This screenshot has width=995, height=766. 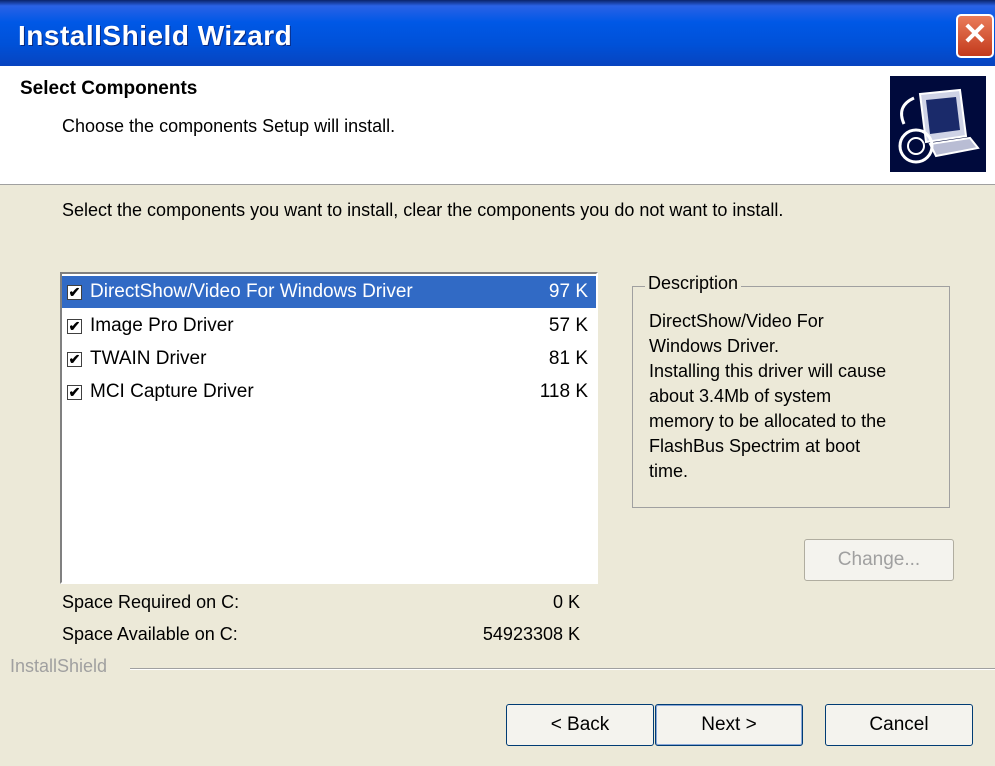 What do you see at coordinates (329, 359) in the screenshot?
I see `component-row-twain: ✔ TWAIN Driver 81 K` at bounding box center [329, 359].